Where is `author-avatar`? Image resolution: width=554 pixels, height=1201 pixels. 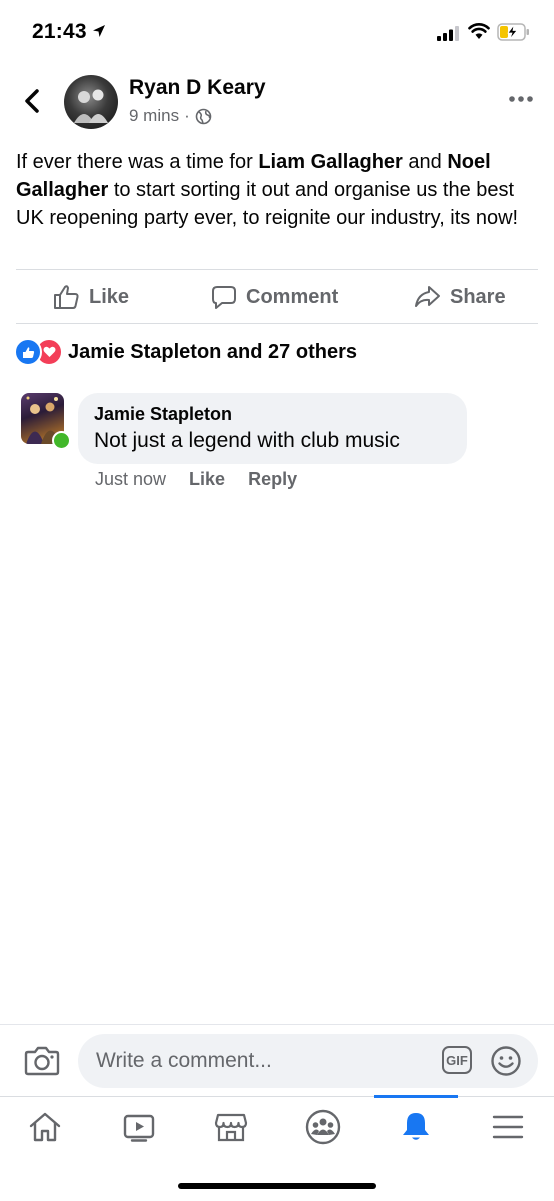
author-avatar is located at coordinates (91, 102).